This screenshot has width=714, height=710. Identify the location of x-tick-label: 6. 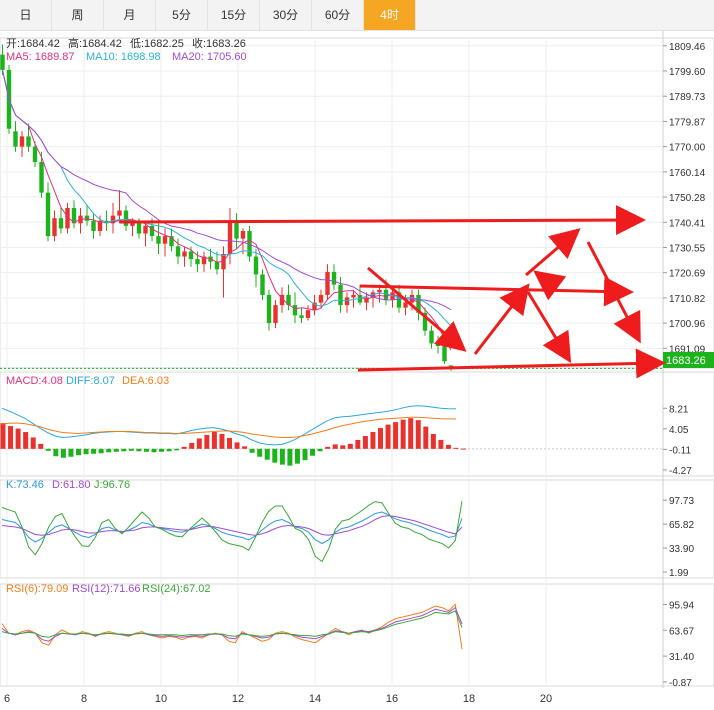
(7, 699).